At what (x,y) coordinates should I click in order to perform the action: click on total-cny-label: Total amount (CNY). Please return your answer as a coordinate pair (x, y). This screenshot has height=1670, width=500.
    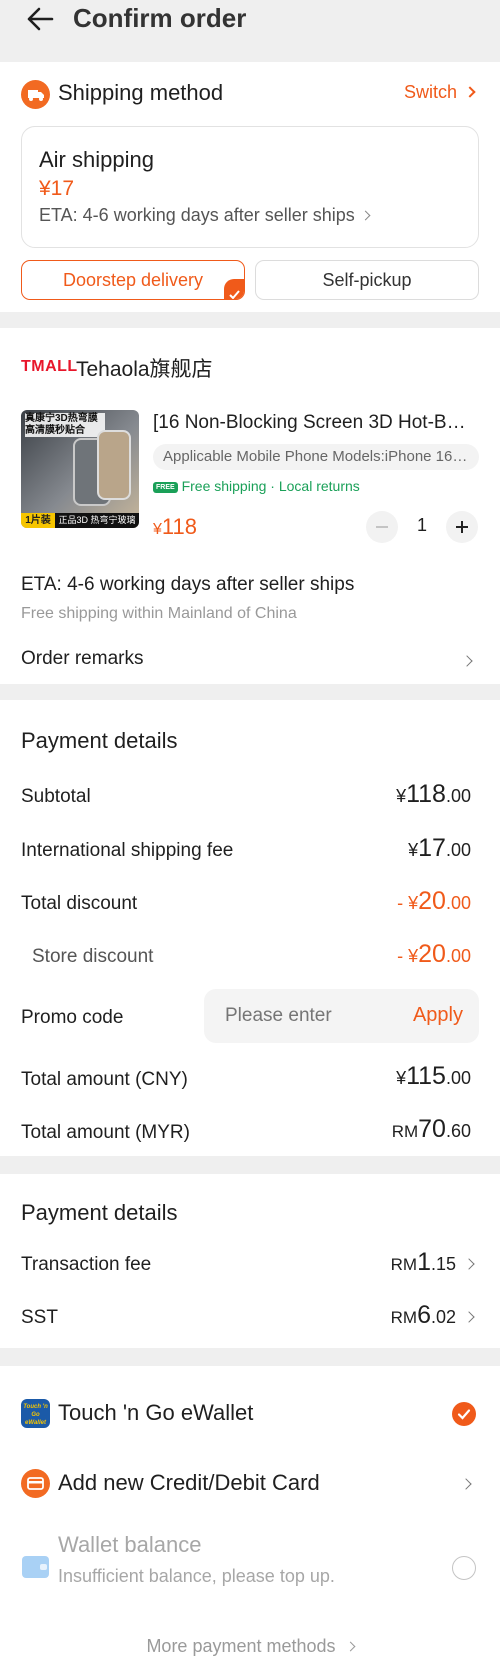
    Looking at the image, I should click on (104, 1079).